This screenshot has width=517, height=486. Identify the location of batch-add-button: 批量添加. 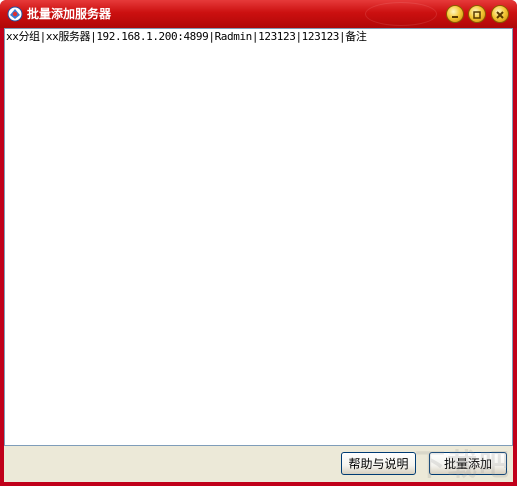
(468, 463).